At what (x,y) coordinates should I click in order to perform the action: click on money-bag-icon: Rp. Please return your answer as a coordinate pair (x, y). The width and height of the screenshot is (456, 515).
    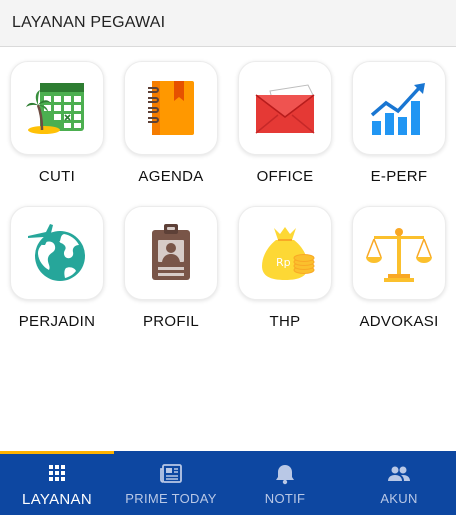
    Looking at the image, I should click on (288, 253).